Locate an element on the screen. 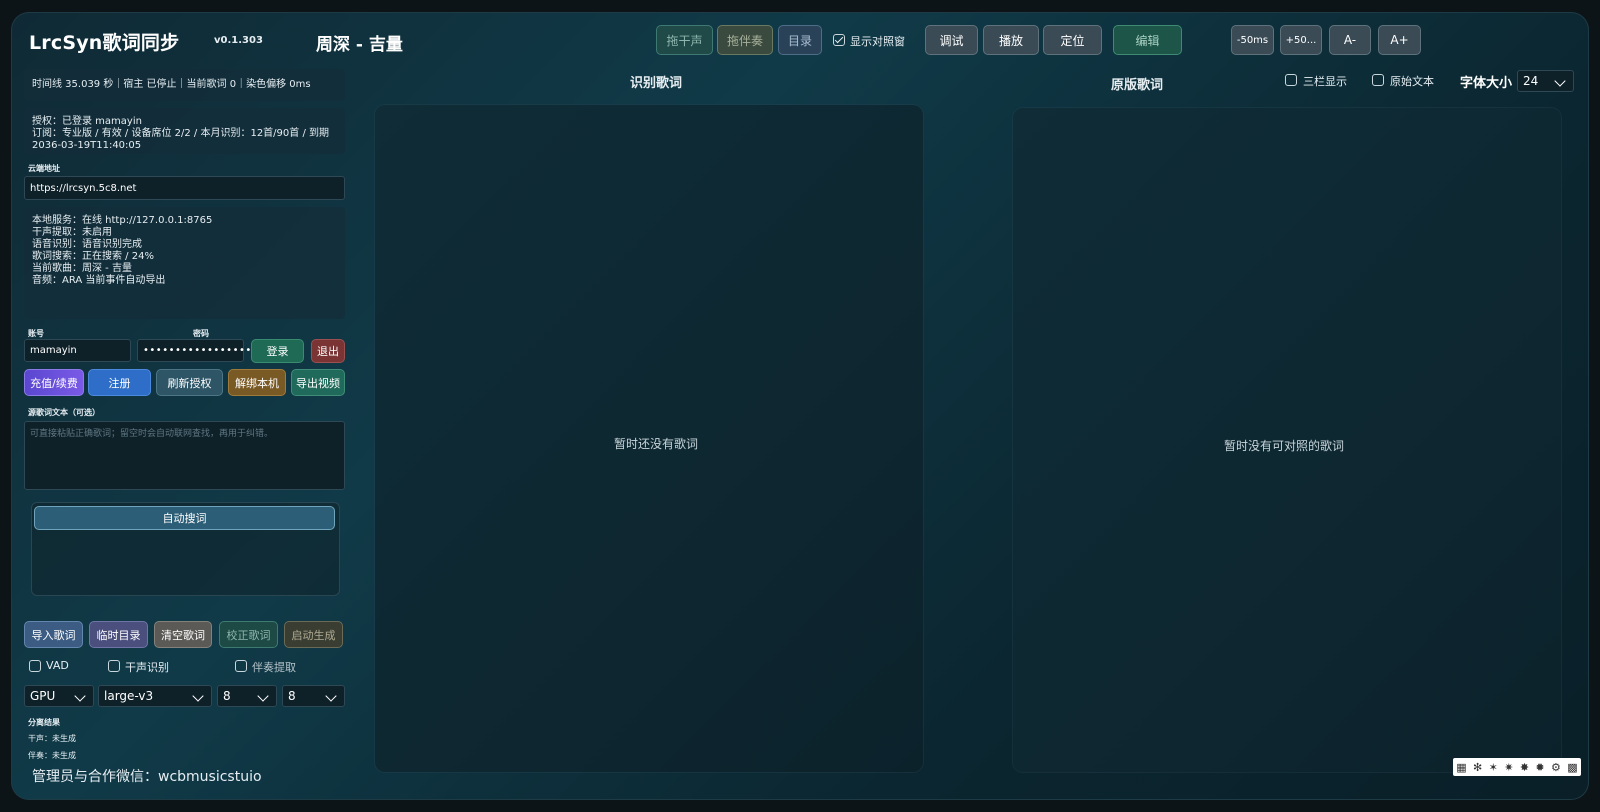 The height and width of the screenshot is (812, 1600). drag-accompaniment-button: 拖伴奏 is located at coordinates (745, 40).